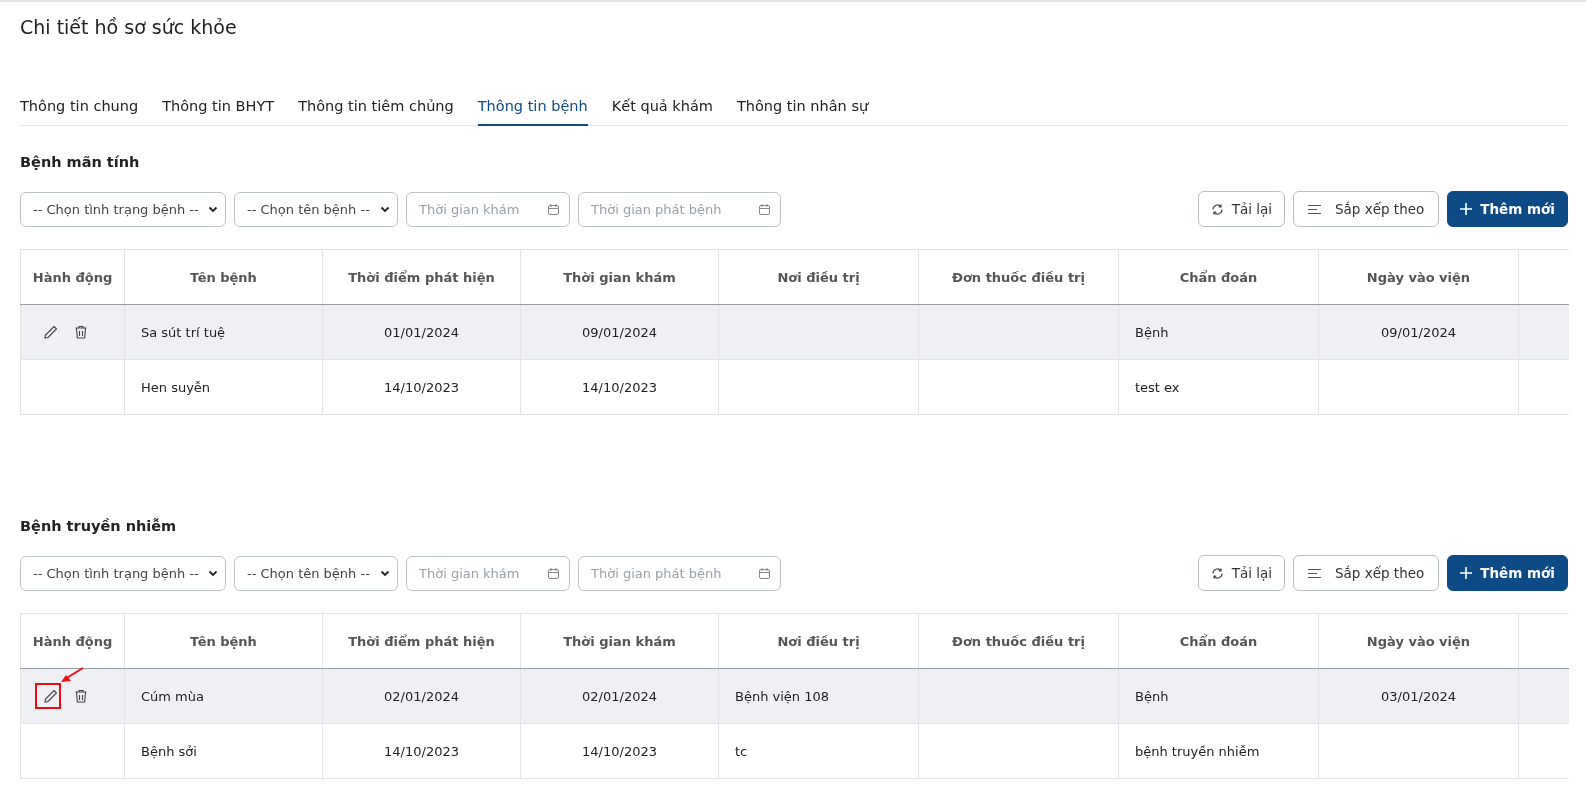 The width and height of the screenshot is (1586, 791). What do you see at coordinates (532, 110) in the screenshot?
I see `tab: Thông tin bệnh` at bounding box center [532, 110].